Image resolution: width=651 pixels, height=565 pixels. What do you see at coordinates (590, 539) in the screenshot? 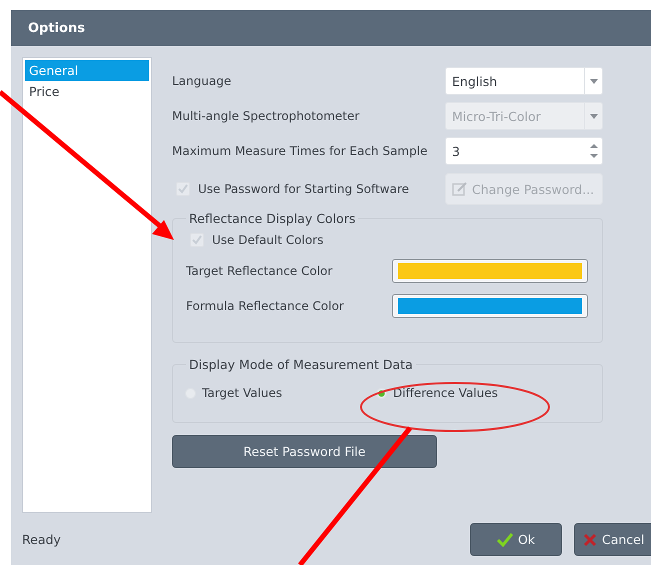
I see `close-icon` at bounding box center [590, 539].